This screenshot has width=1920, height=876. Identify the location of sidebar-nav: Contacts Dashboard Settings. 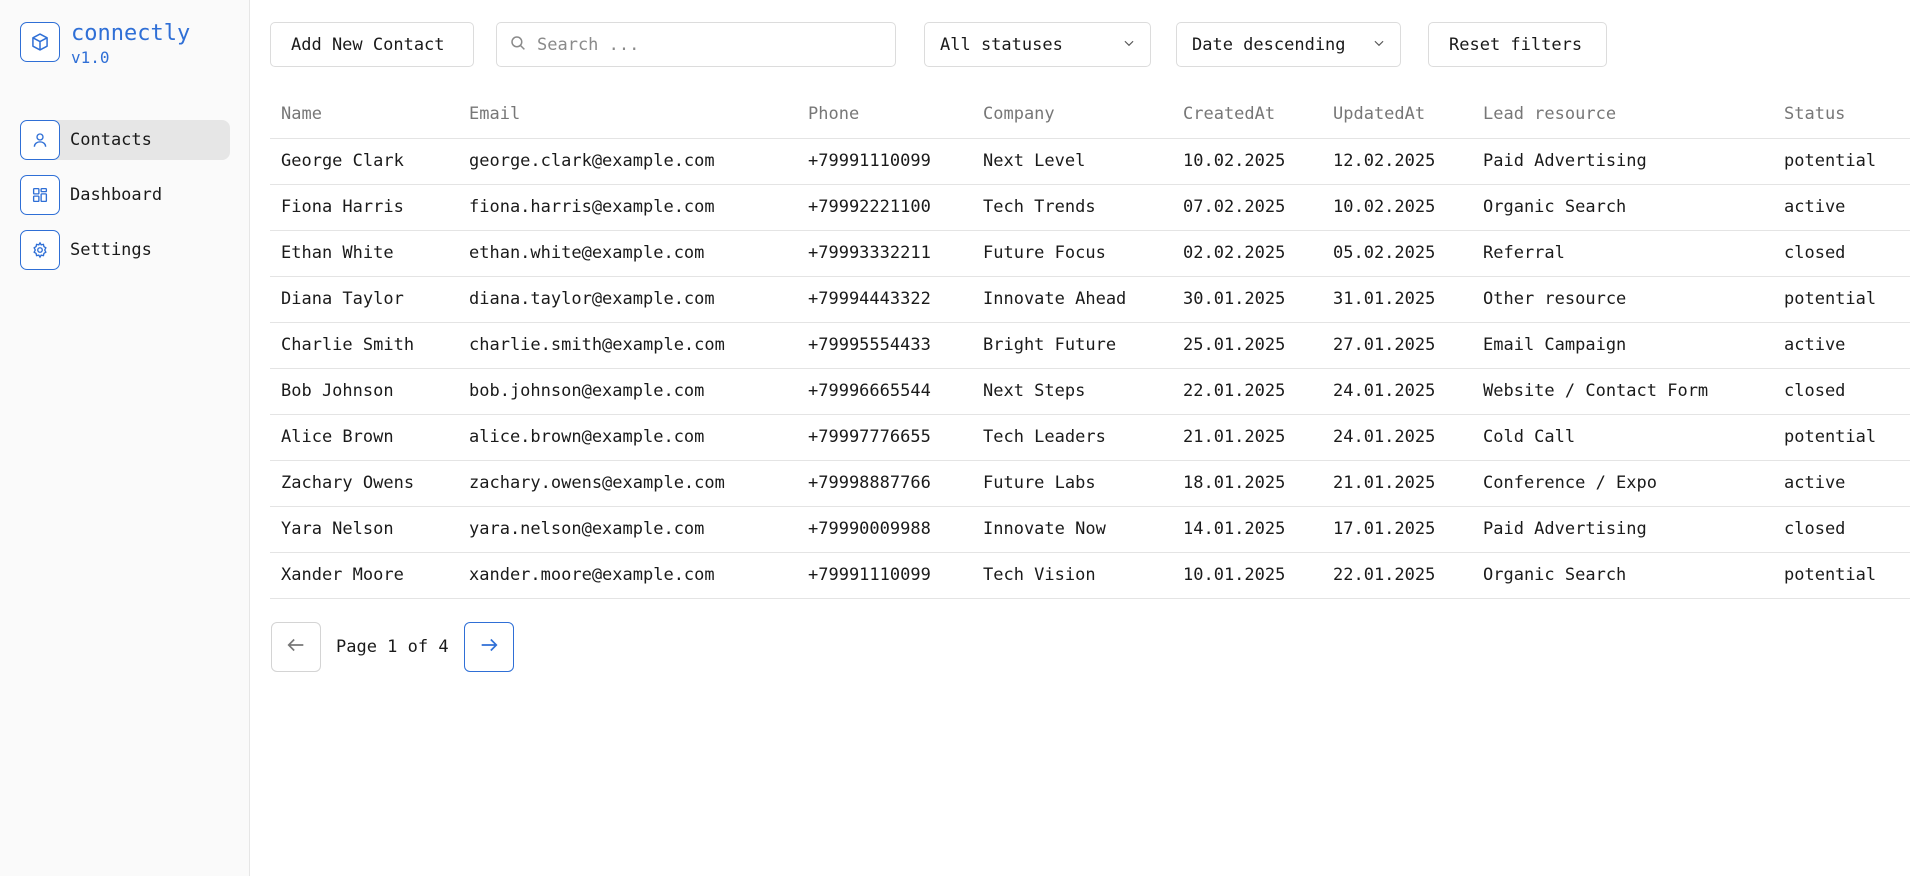
(125, 202).